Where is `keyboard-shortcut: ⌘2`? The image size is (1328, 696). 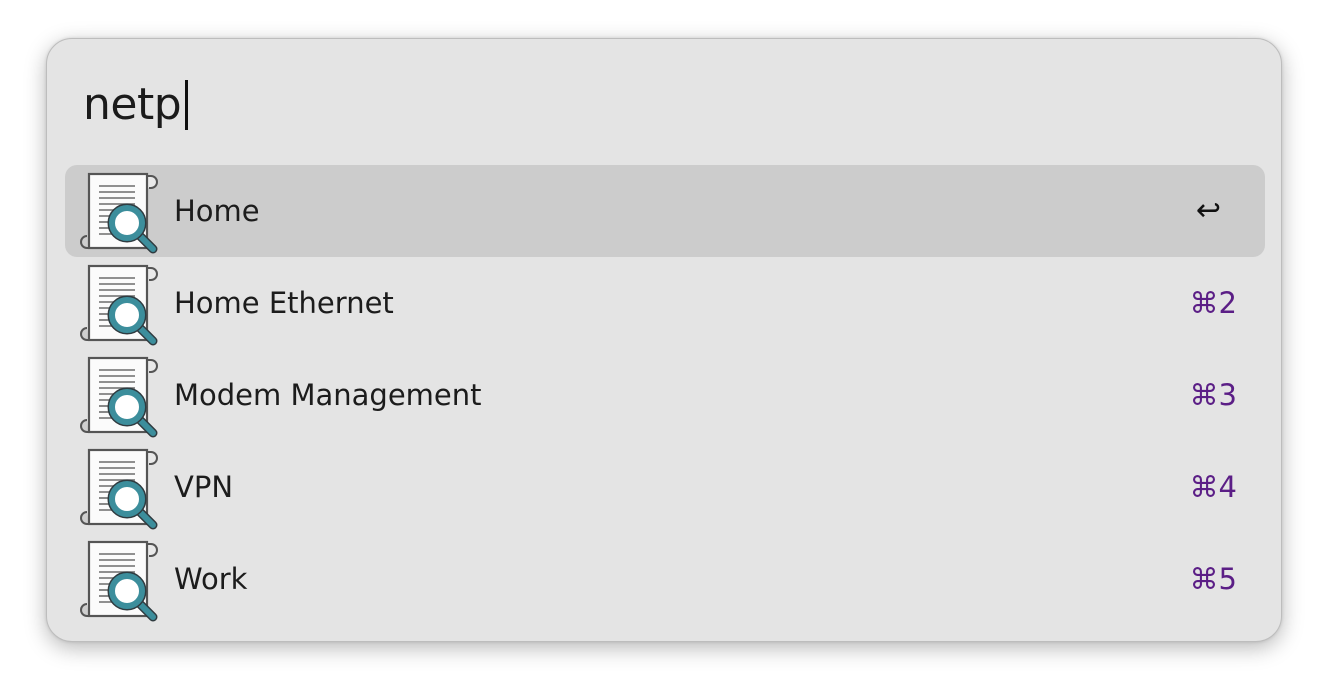
keyboard-shortcut: ⌘2 is located at coordinates (1213, 303).